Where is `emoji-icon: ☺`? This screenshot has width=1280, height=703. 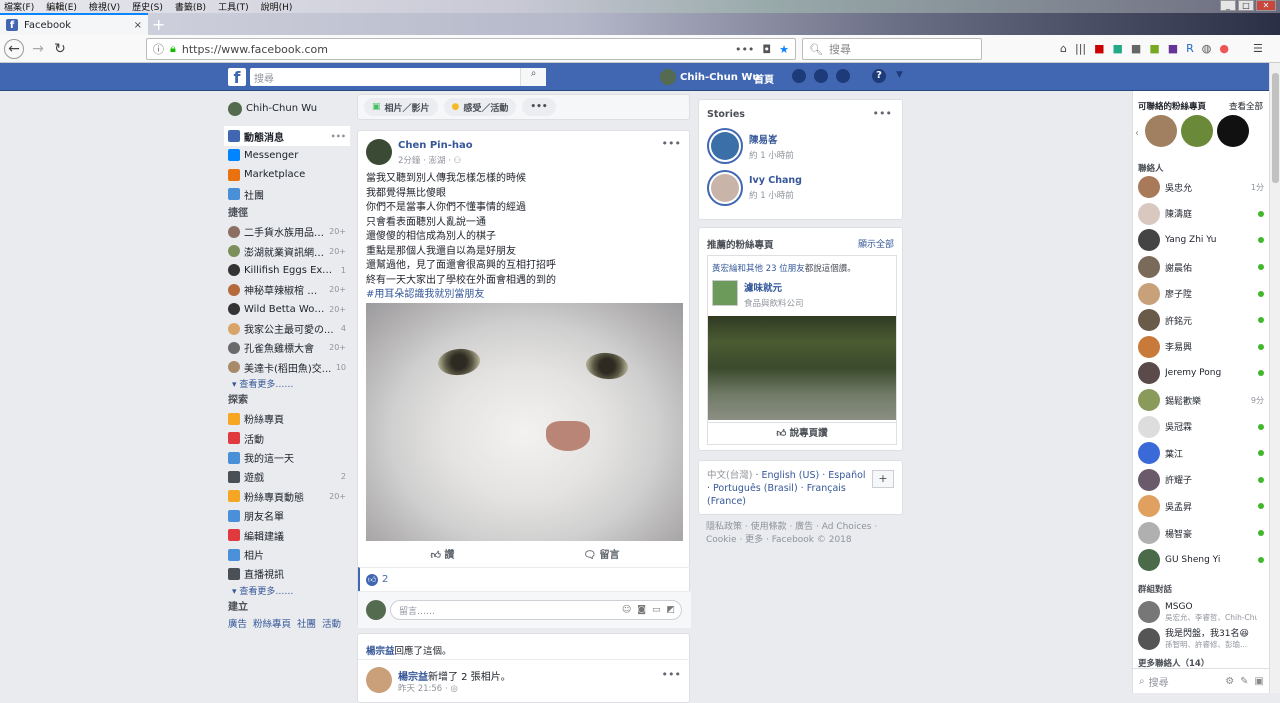 emoji-icon: ☺ is located at coordinates (626, 610).